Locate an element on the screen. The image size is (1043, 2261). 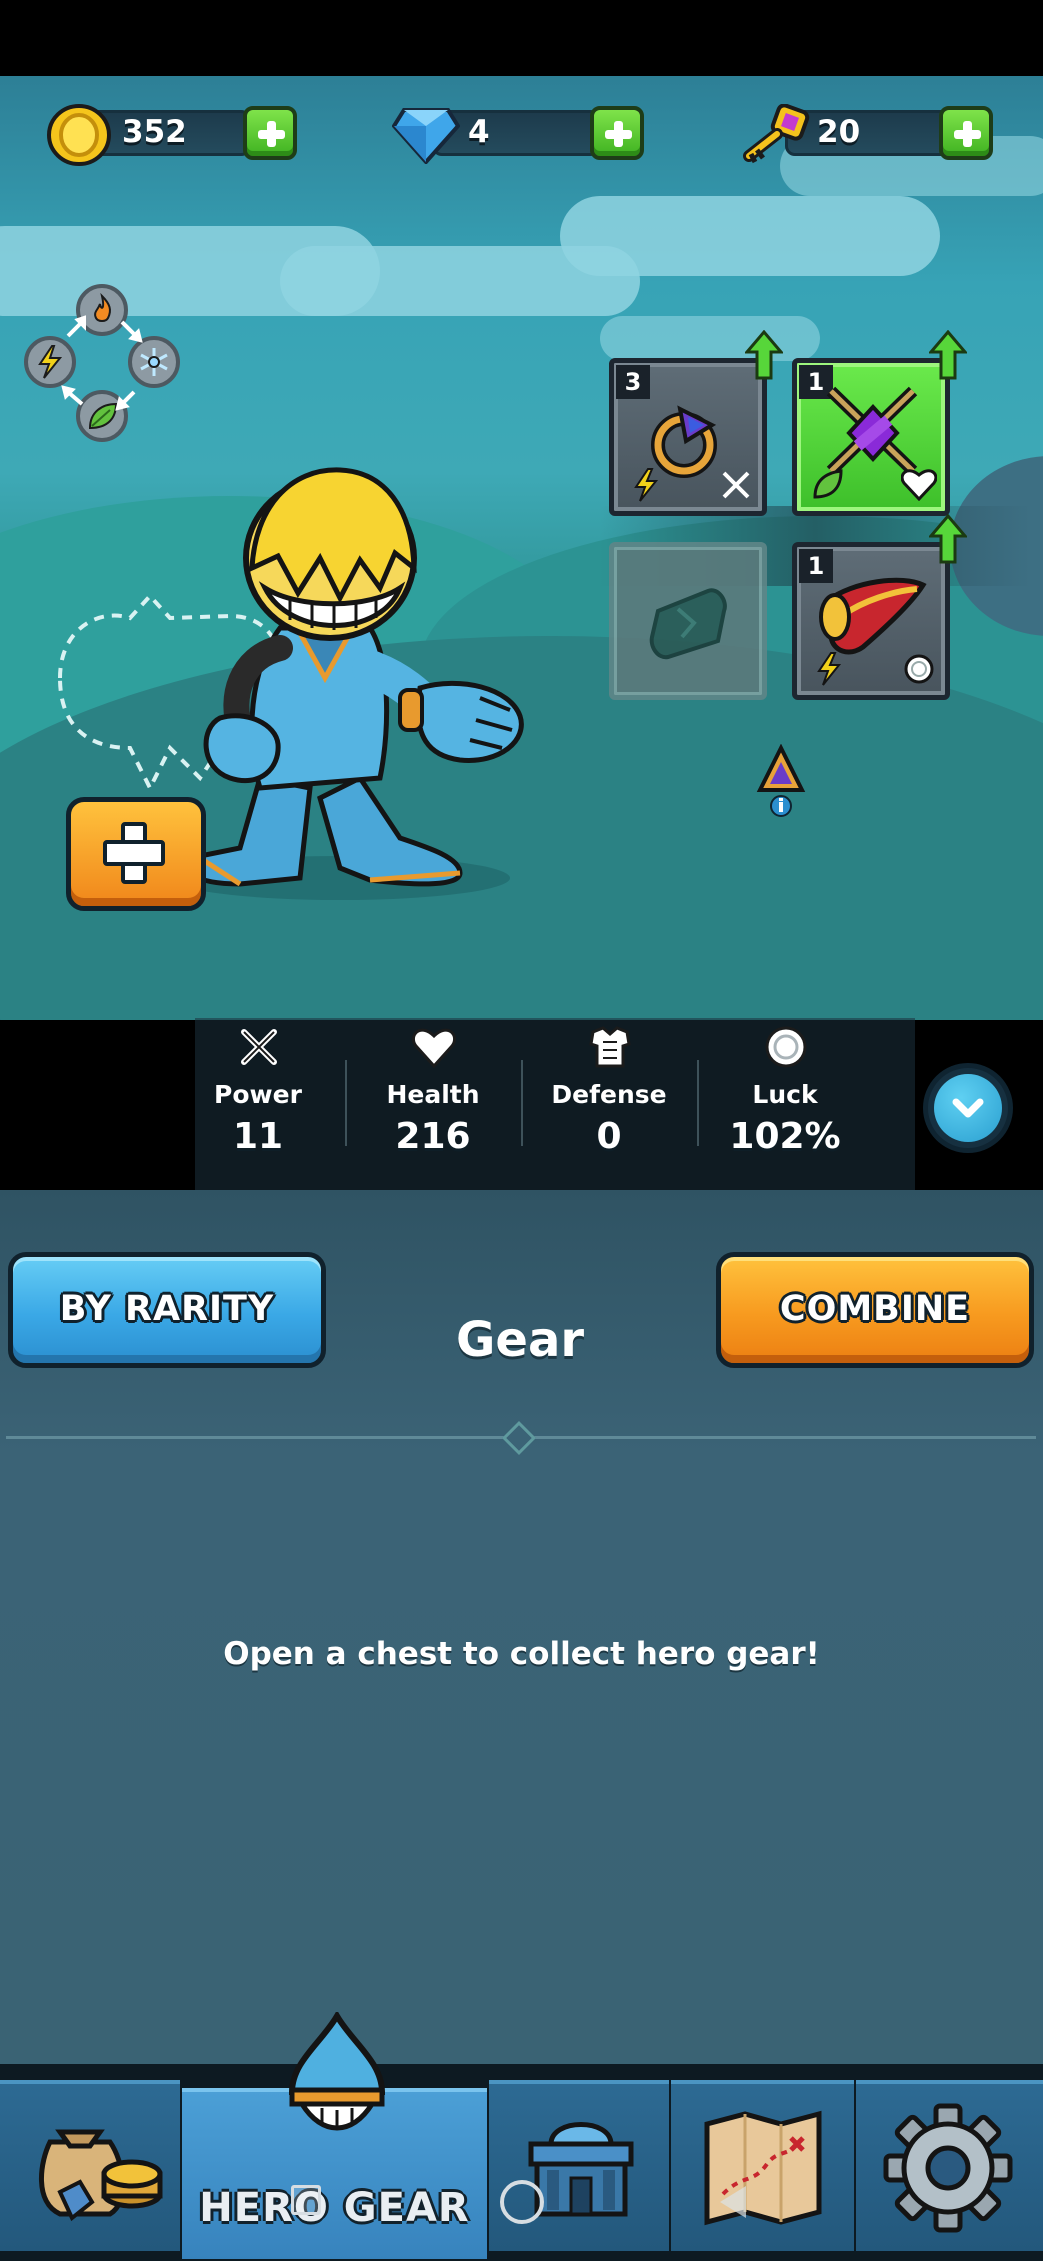
stat-power: Power 11 is located at coordinates (258, 1104).